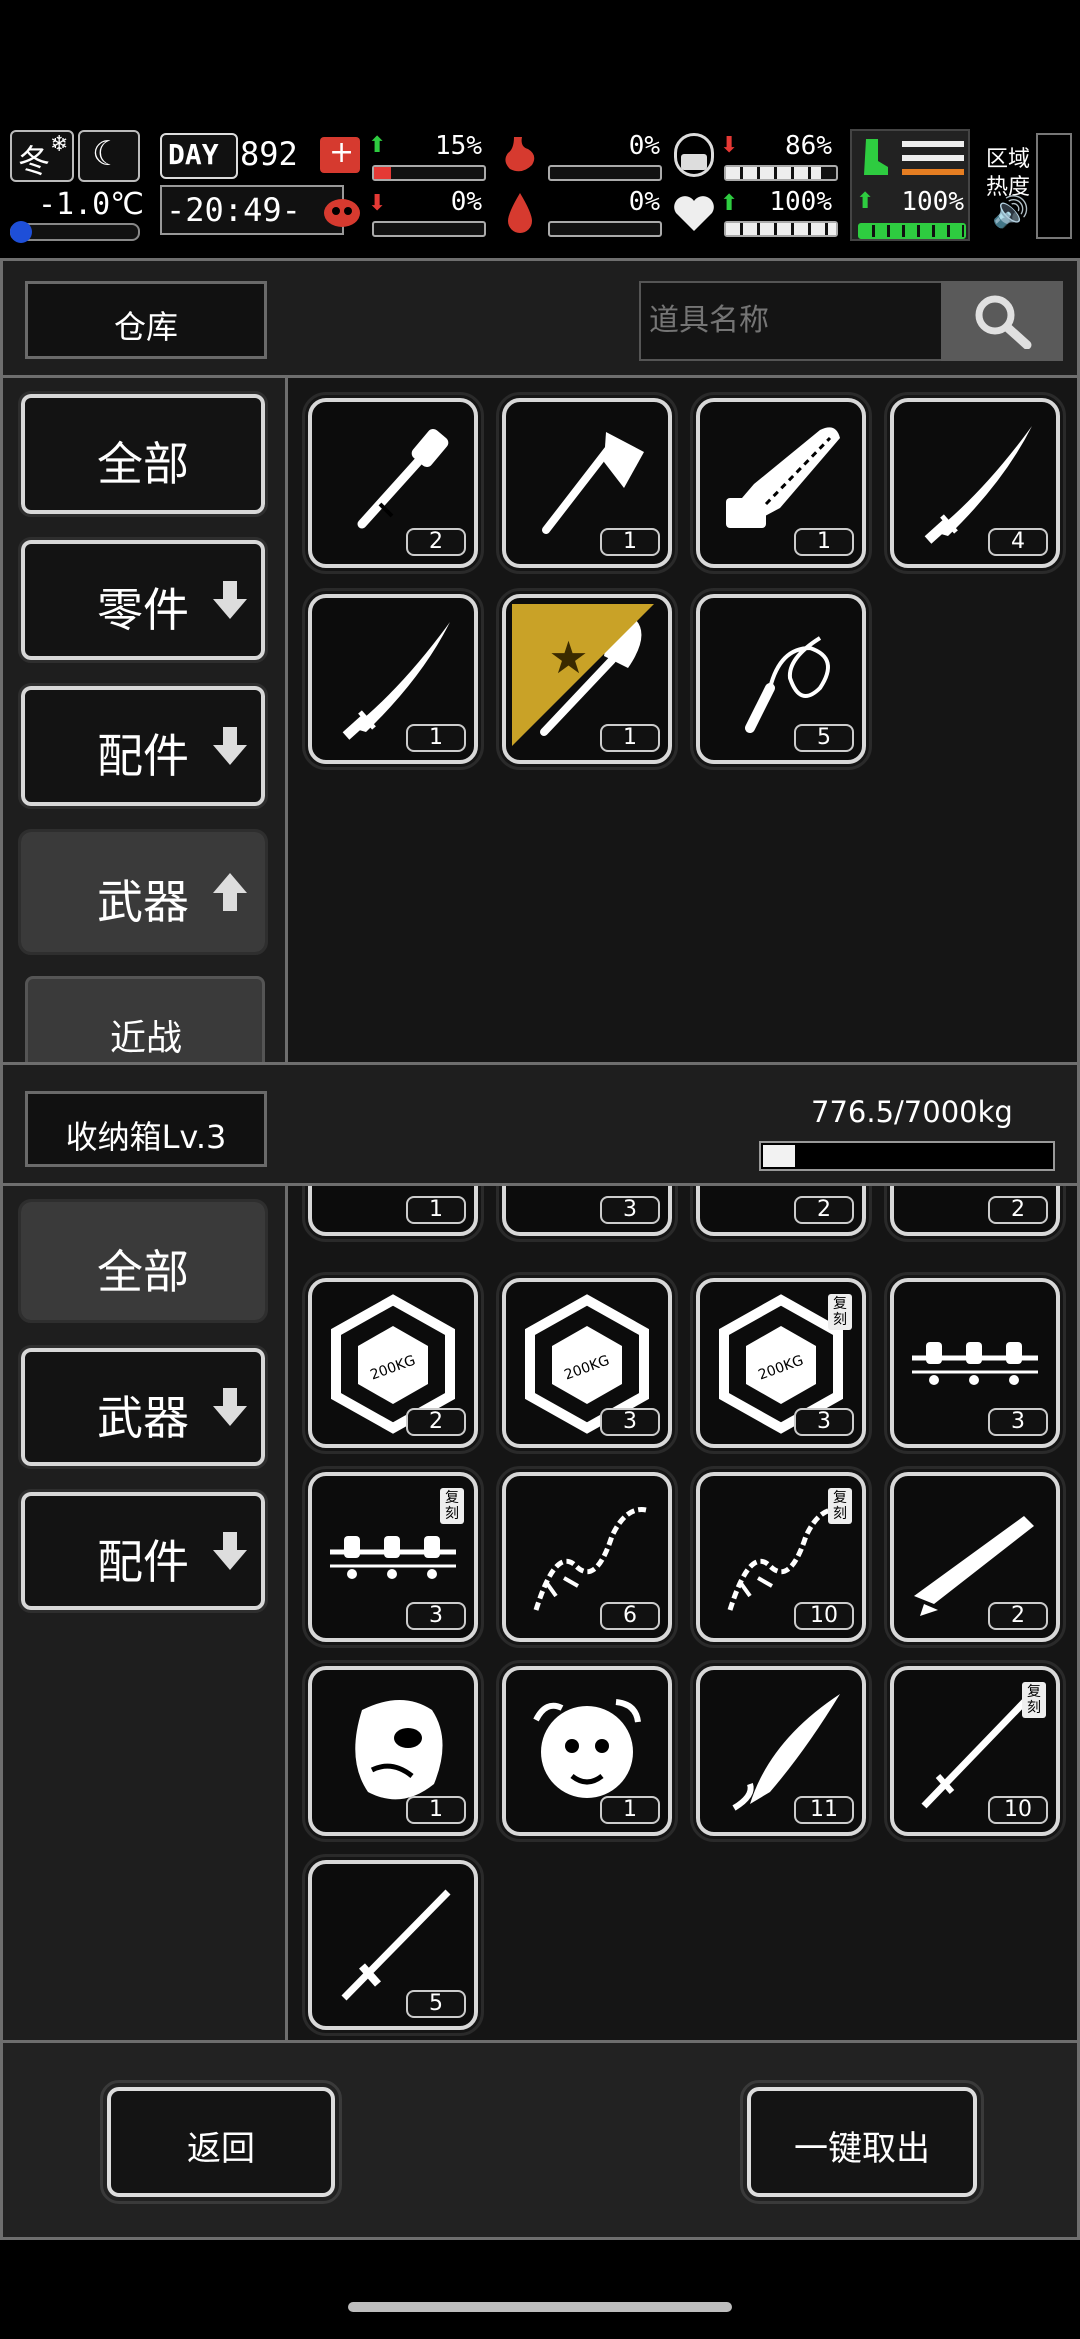 The height and width of the screenshot is (2339, 1080). What do you see at coordinates (779, 1156) in the screenshot?
I see `capacity-fill` at bounding box center [779, 1156].